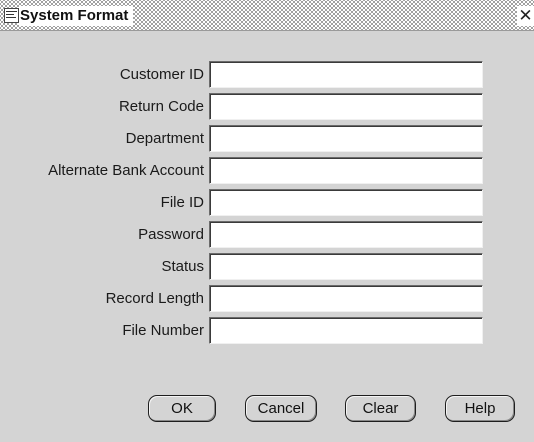  I want to click on alternate-bank-account-label: Alternate Bank Account, so click(126, 170).